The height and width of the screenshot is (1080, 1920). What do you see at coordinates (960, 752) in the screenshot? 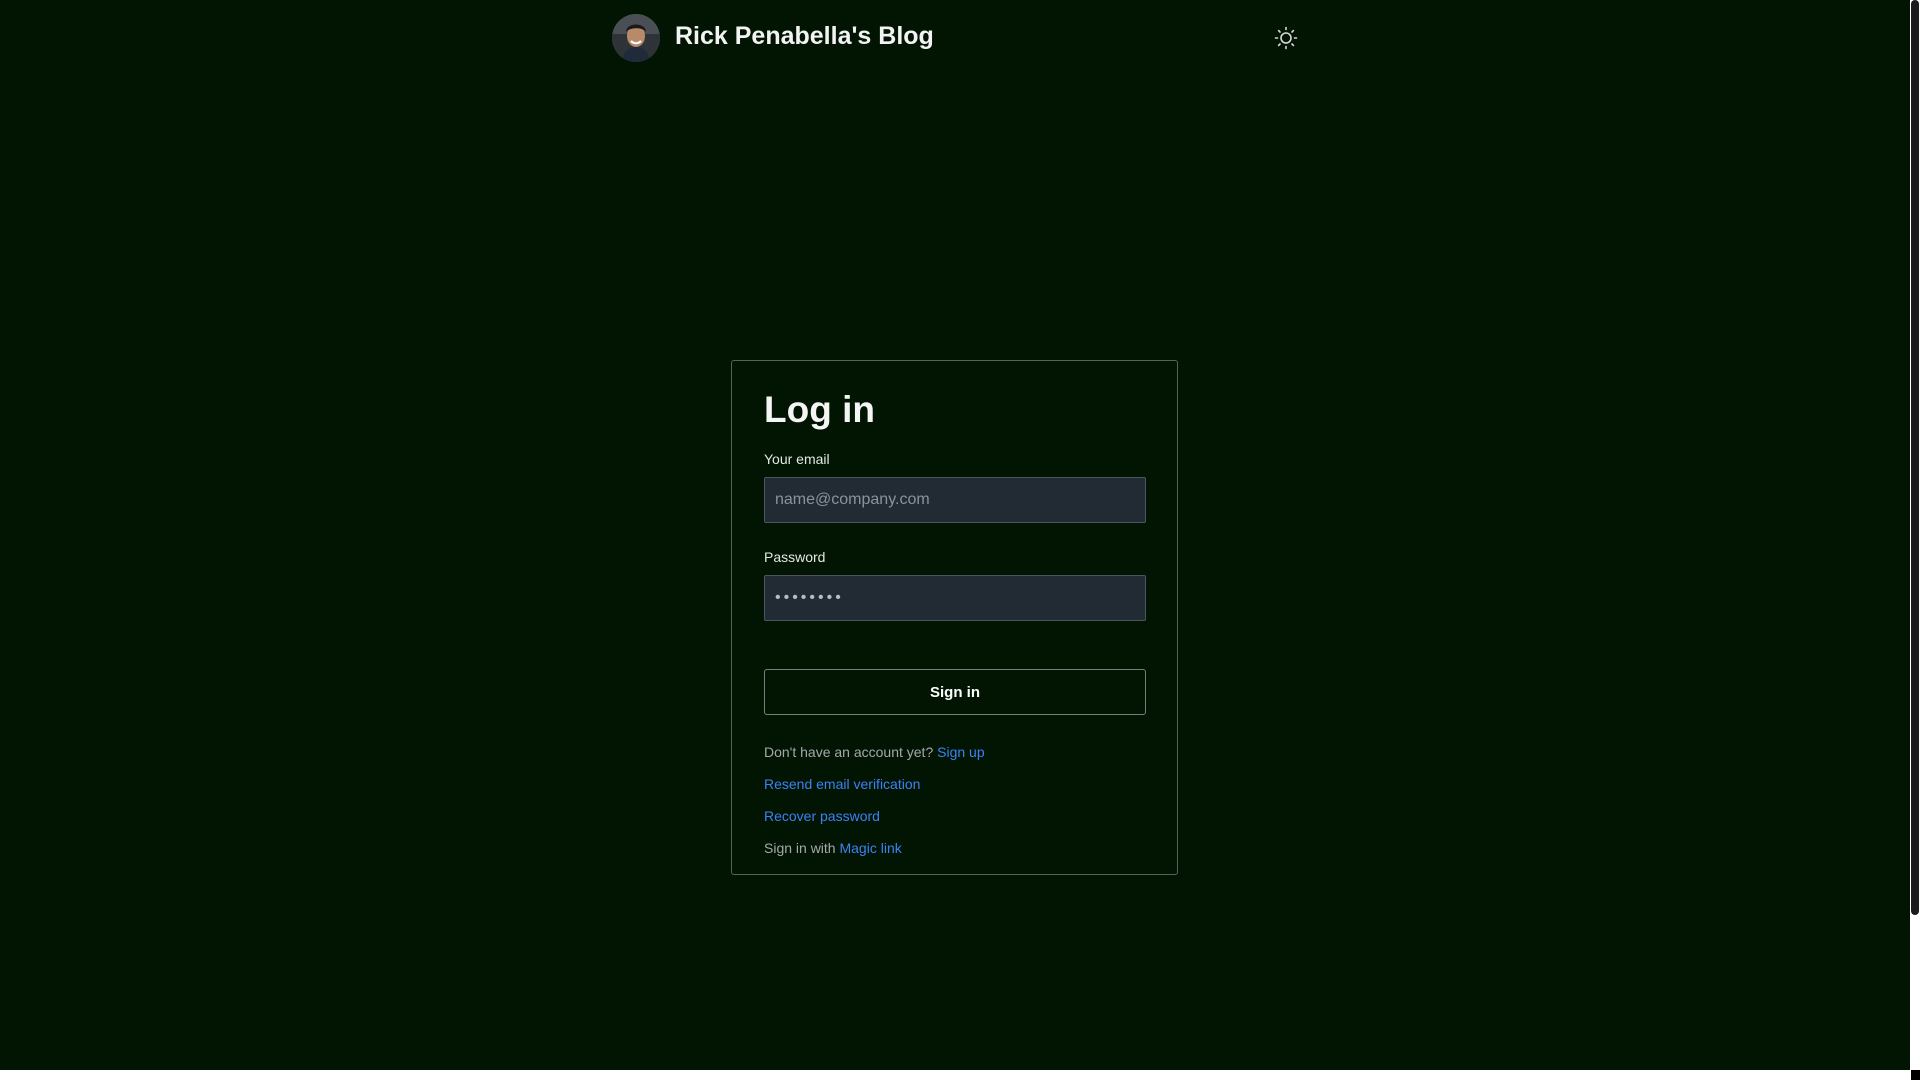
I see `sign-up-link: Sign up` at bounding box center [960, 752].